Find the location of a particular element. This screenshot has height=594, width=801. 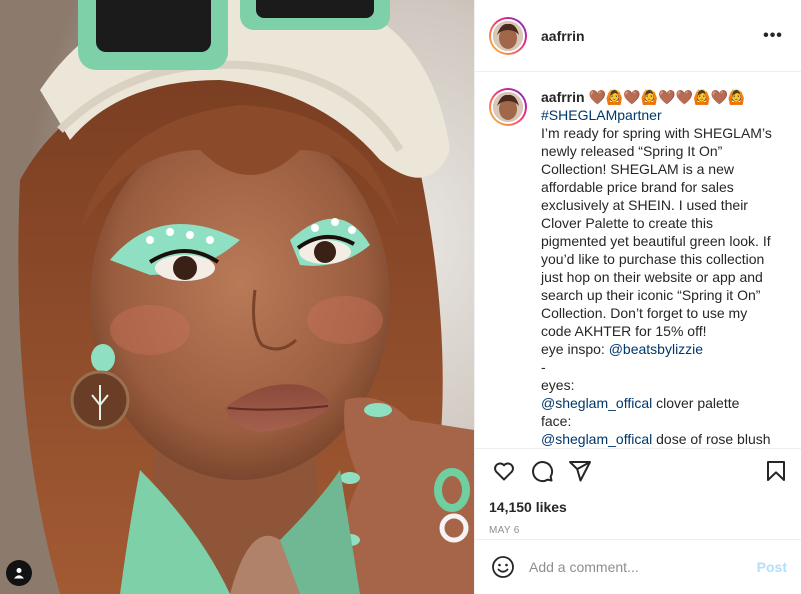

caption-mention-face: @sheglam_offical is located at coordinates (596, 439).